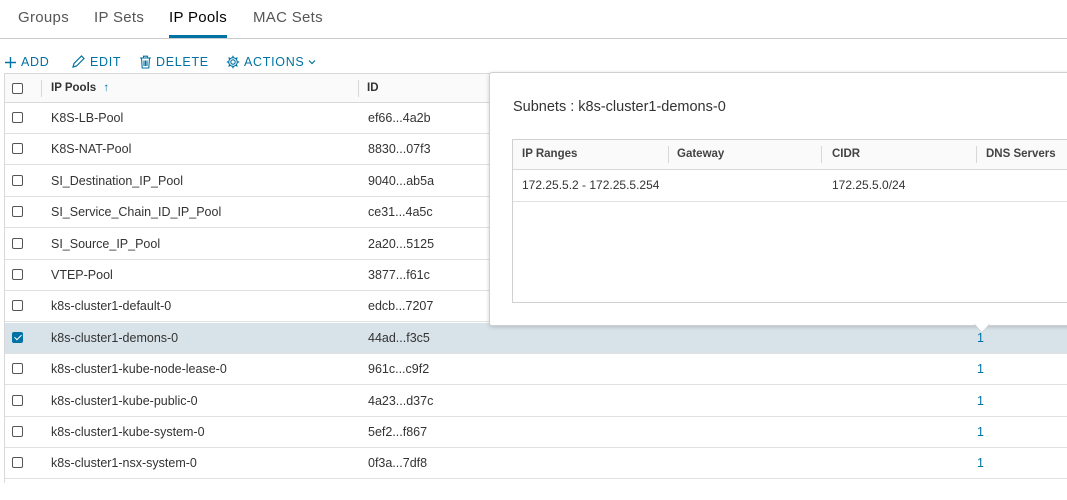 This screenshot has height=500, width=1067. I want to click on pool-id-cell: 0f3a...7df8, so click(398, 463).